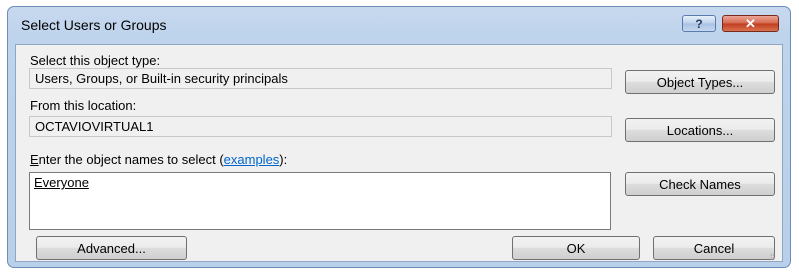 The height and width of the screenshot is (275, 799). I want to click on close-icon: ✕, so click(750, 23).